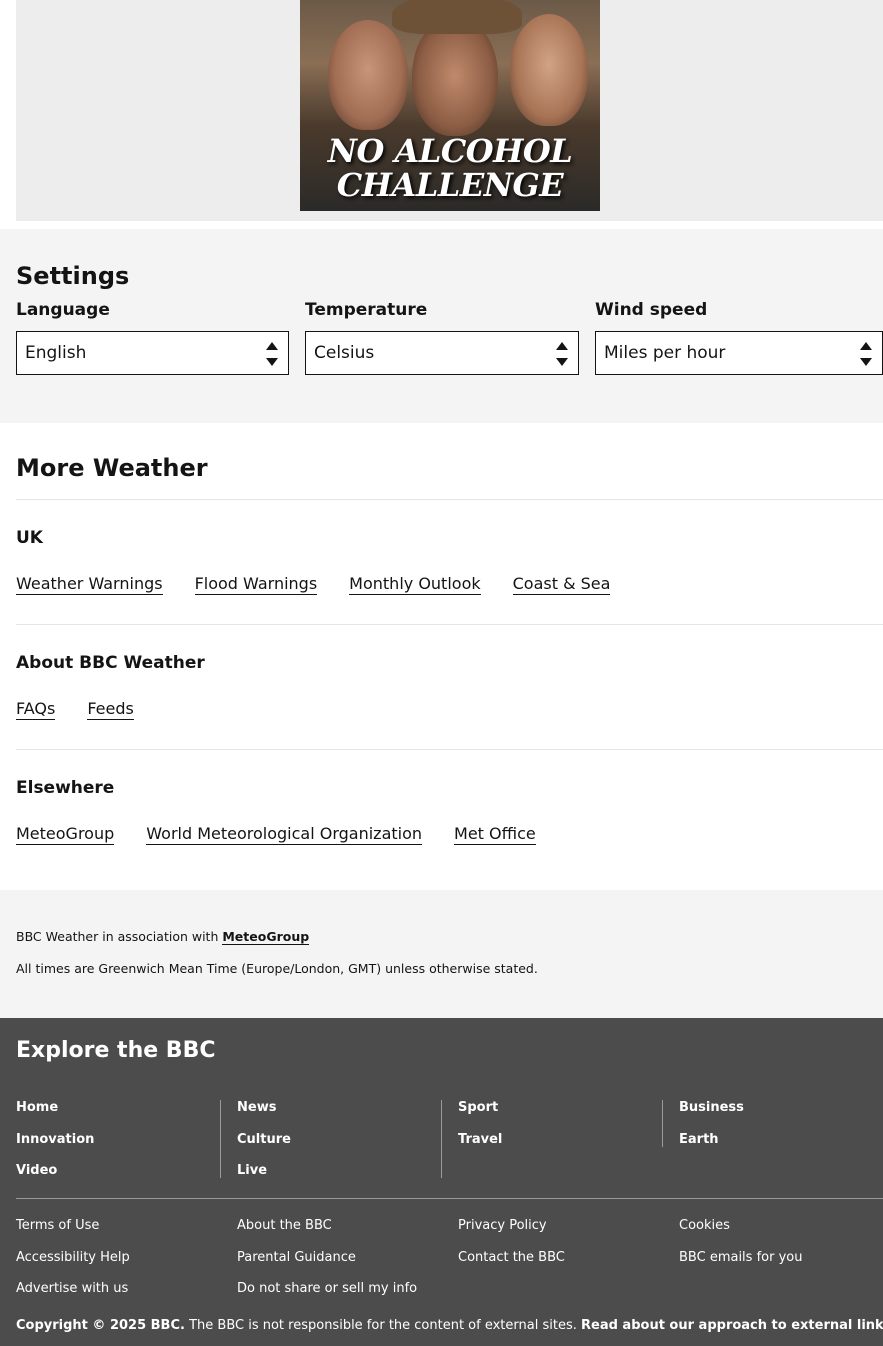  I want to click on terms-of-use-link: Terms of Use, so click(73, 1234).